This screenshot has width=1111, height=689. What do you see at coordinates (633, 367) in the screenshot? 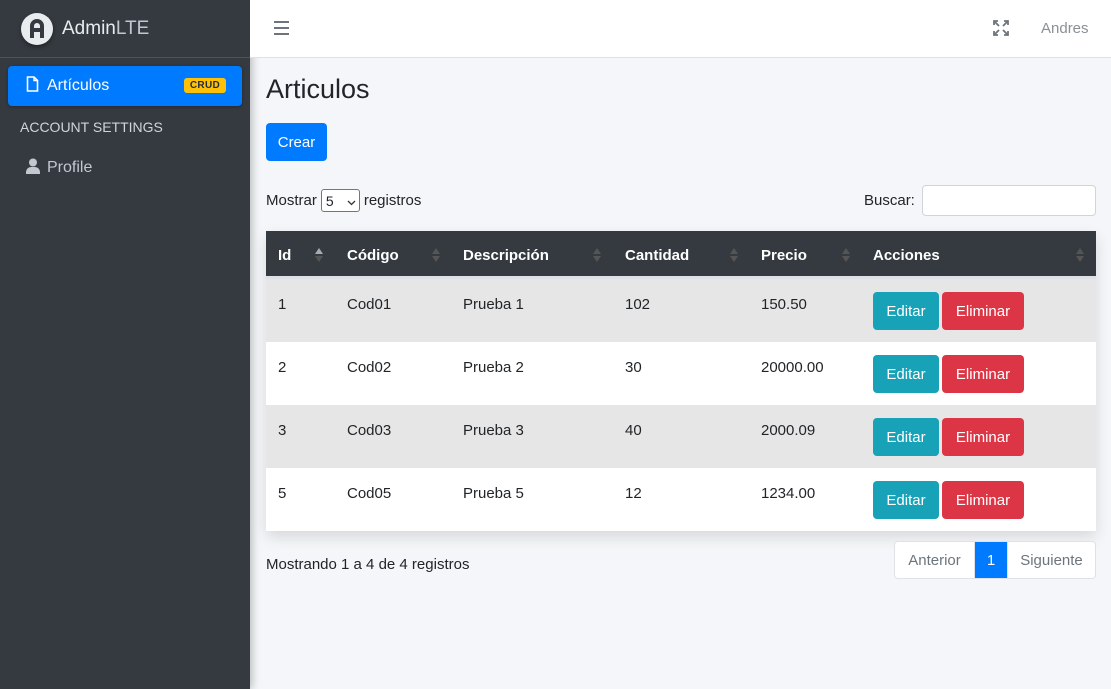
I see `cell-cantidad: 30` at bounding box center [633, 367].